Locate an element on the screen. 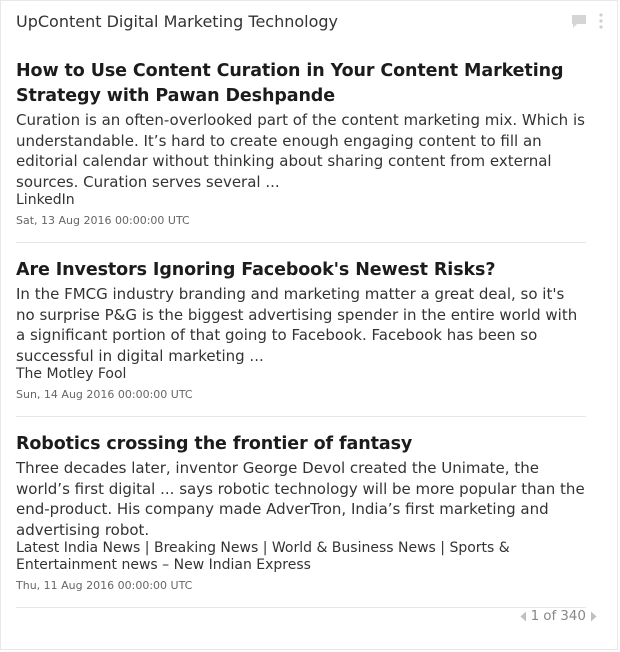  article-date: Thu, 11 Aug 2016 00:00:00 UTC is located at coordinates (104, 585).